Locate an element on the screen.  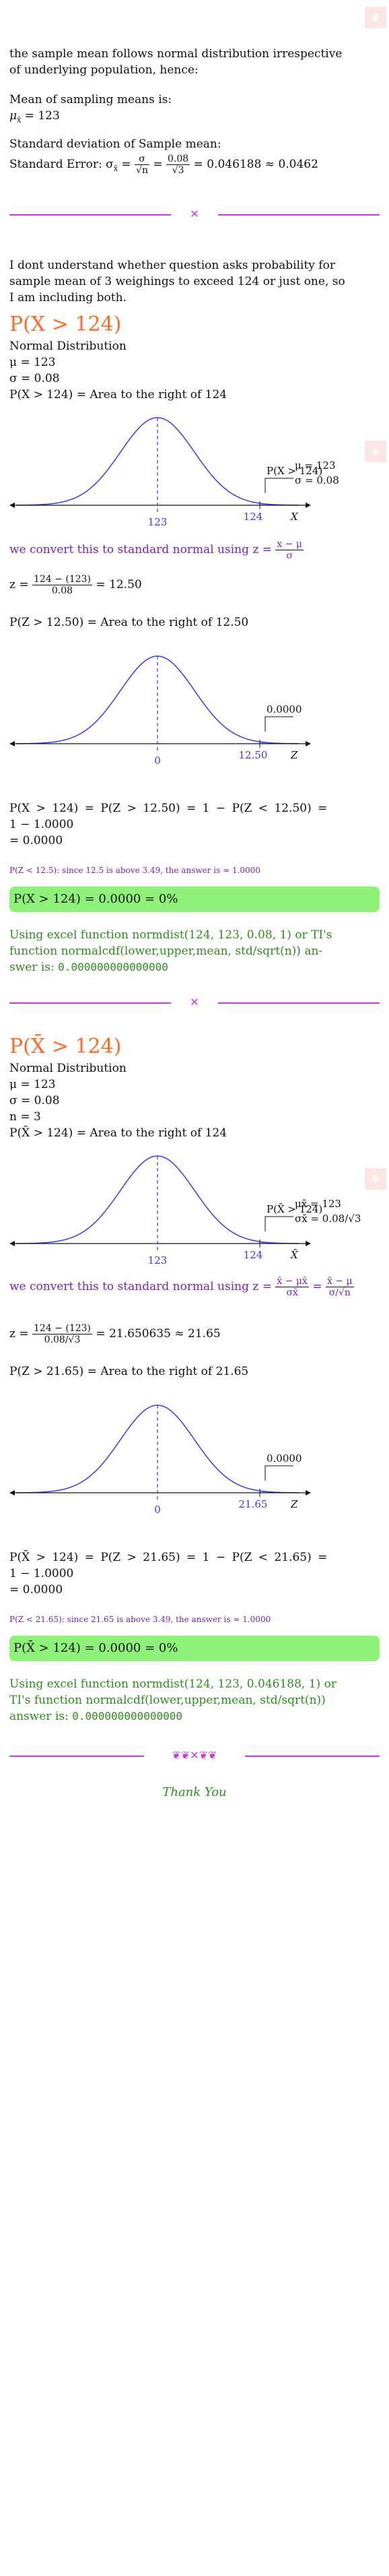
axis-label: X is located at coordinates (294, 517).